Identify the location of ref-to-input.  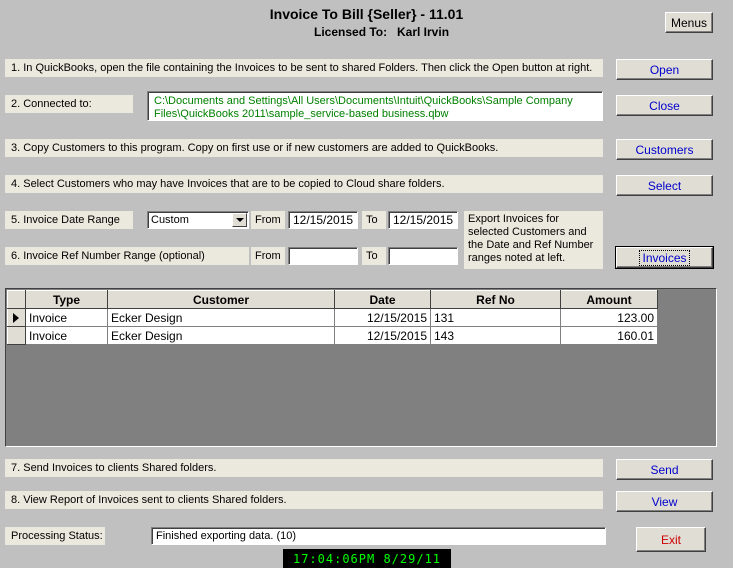
(423, 256).